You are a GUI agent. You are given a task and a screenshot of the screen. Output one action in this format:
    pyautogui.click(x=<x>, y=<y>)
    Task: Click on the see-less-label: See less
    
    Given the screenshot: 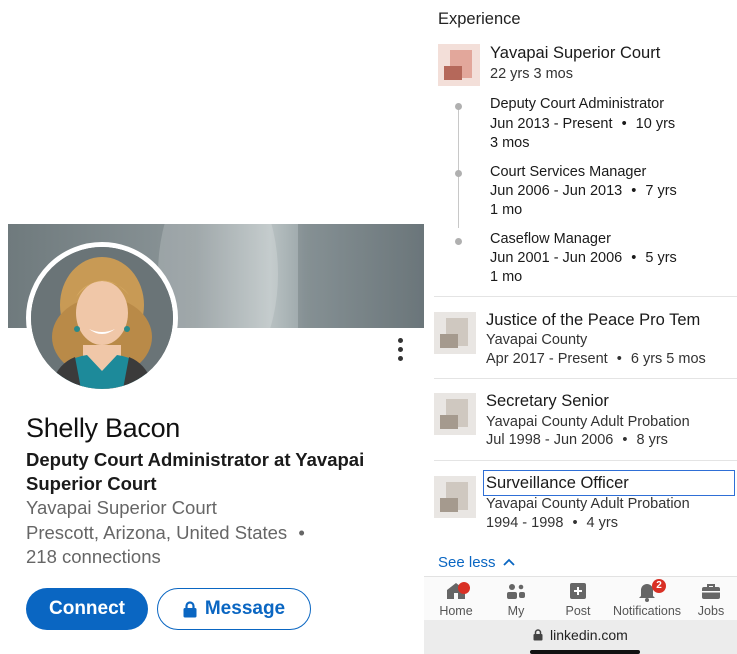 What is the action you would take?
    pyautogui.click(x=467, y=562)
    